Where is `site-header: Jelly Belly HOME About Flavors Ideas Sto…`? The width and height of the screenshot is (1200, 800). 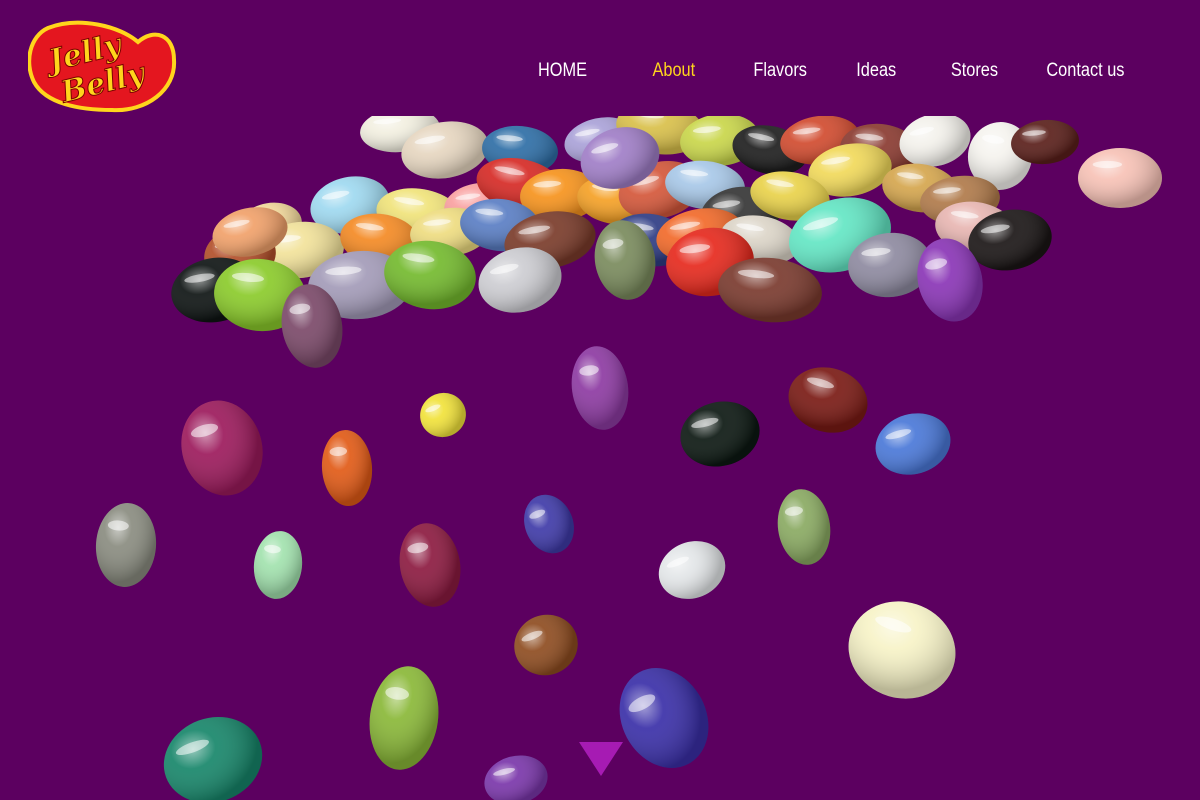 site-header: Jelly Belly HOME About Flavors Ideas Sto… is located at coordinates (600, 58).